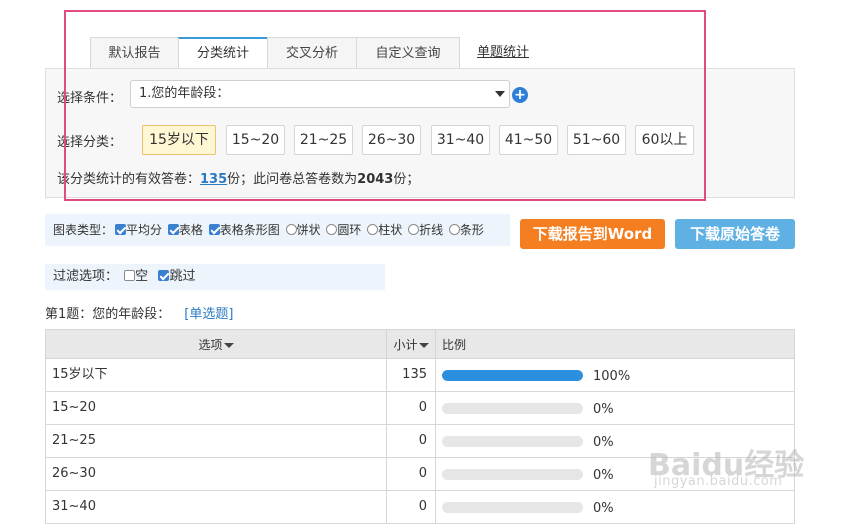  What do you see at coordinates (144, 230) in the screenshot?
I see `average-label: 平均分` at bounding box center [144, 230].